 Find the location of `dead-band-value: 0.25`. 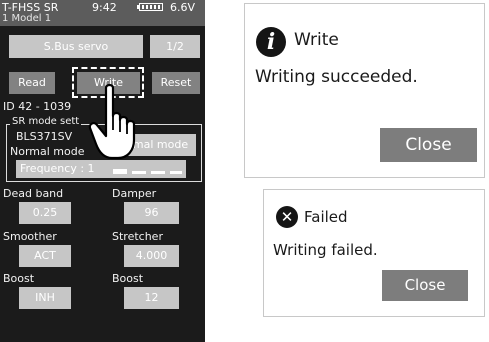

dead-band-value: 0.25 is located at coordinates (45, 213).